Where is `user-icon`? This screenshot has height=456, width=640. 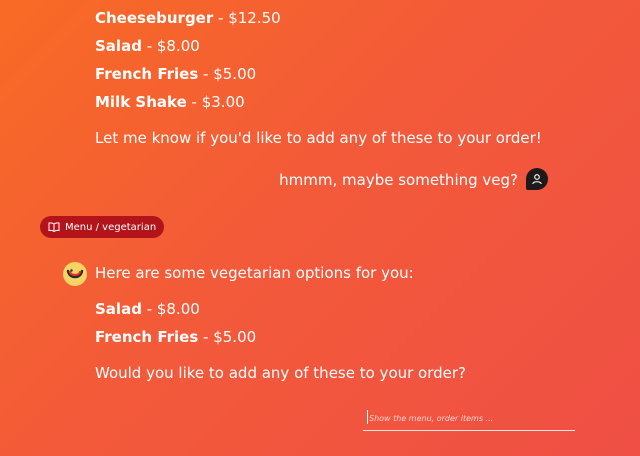
user-icon is located at coordinates (537, 179).